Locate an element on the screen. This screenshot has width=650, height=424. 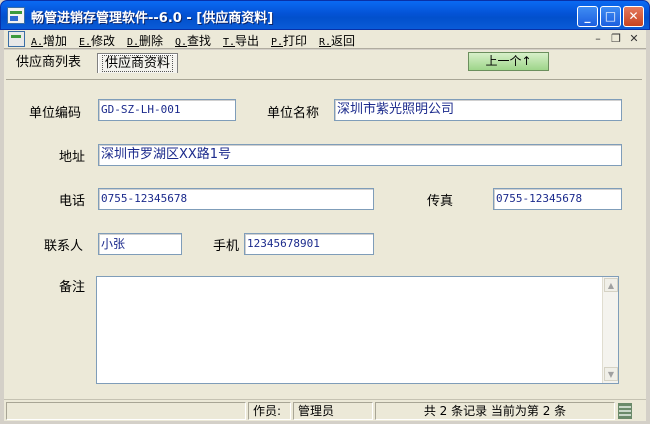
mobile-field: 12345678901 is located at coordinates (309, 244).